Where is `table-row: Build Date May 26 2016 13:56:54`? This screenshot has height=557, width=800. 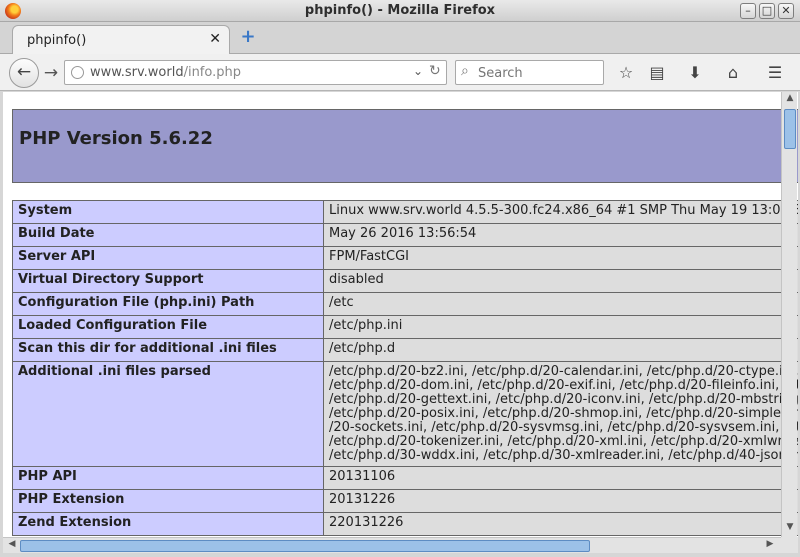 table-row: Build Date May 26 2016 13:56:54 is located at coordinates (405, 235).